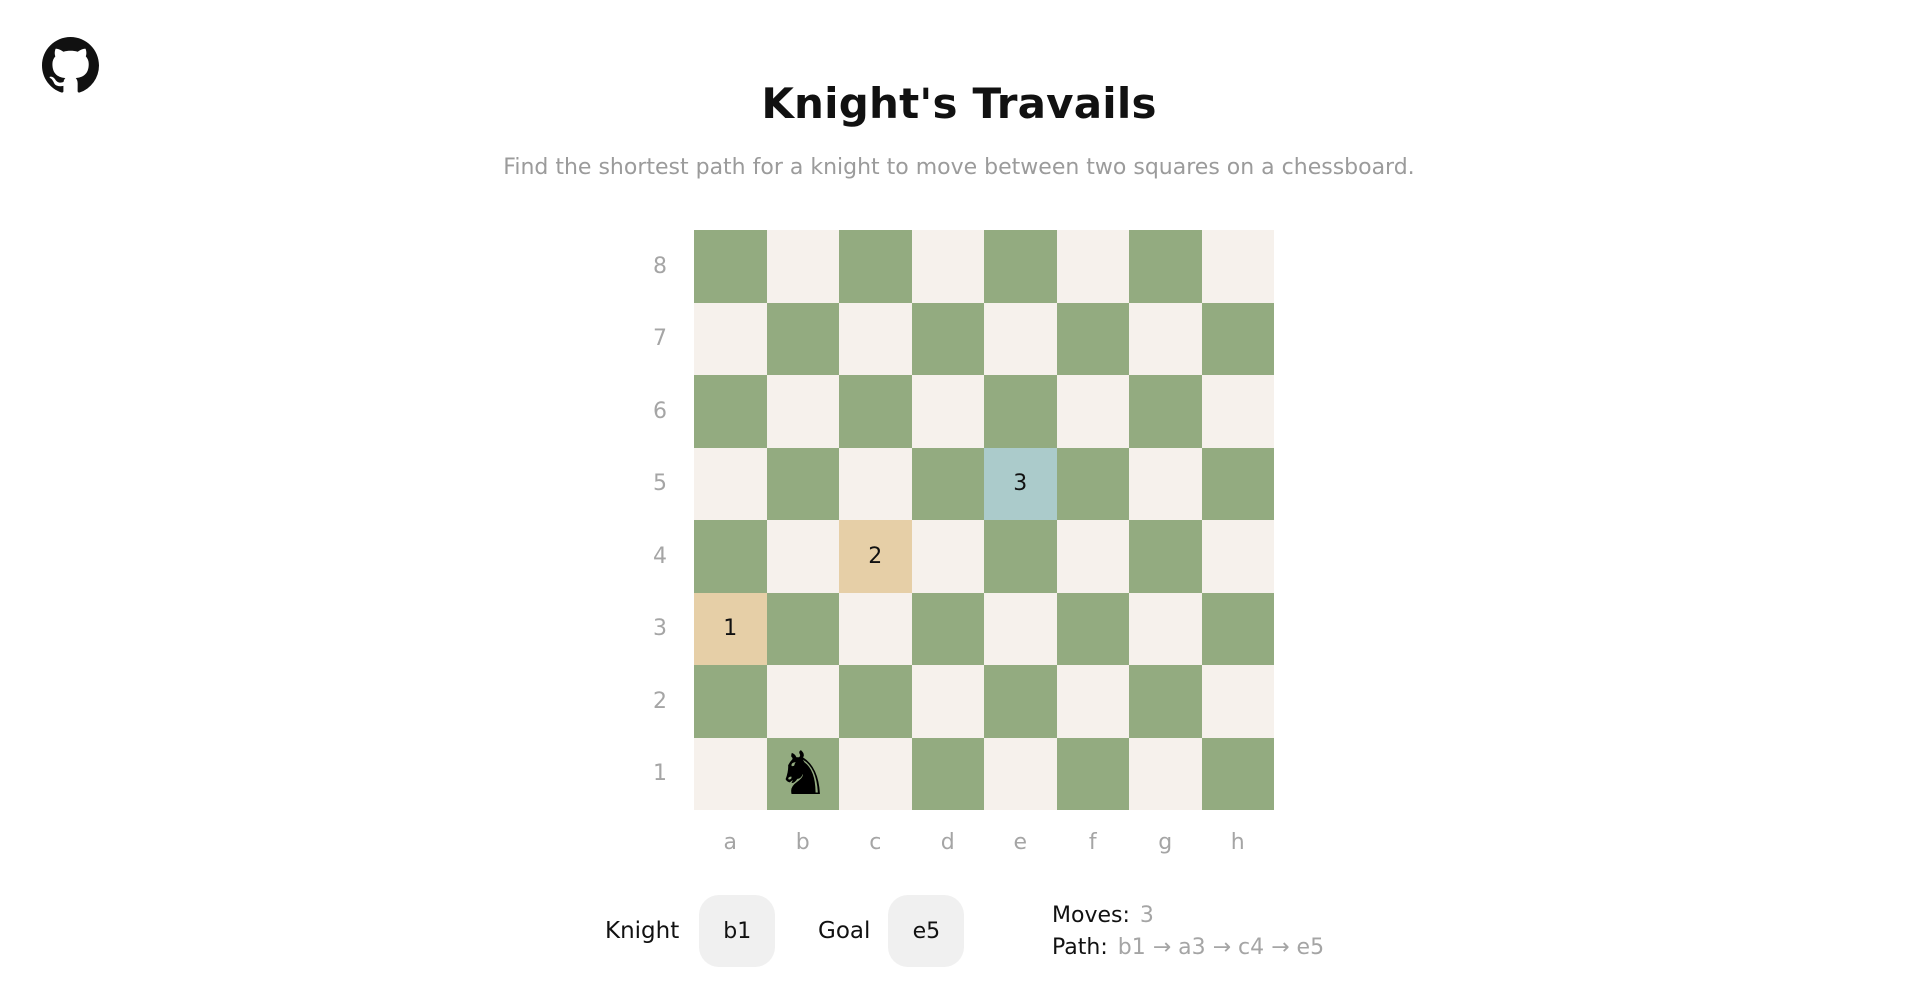 The height and width of the screenshot is (993, 1918). What do you see at coordinates (802, 483) in the screenshot?
I see `square-b5` at bounding box center [802, 483].